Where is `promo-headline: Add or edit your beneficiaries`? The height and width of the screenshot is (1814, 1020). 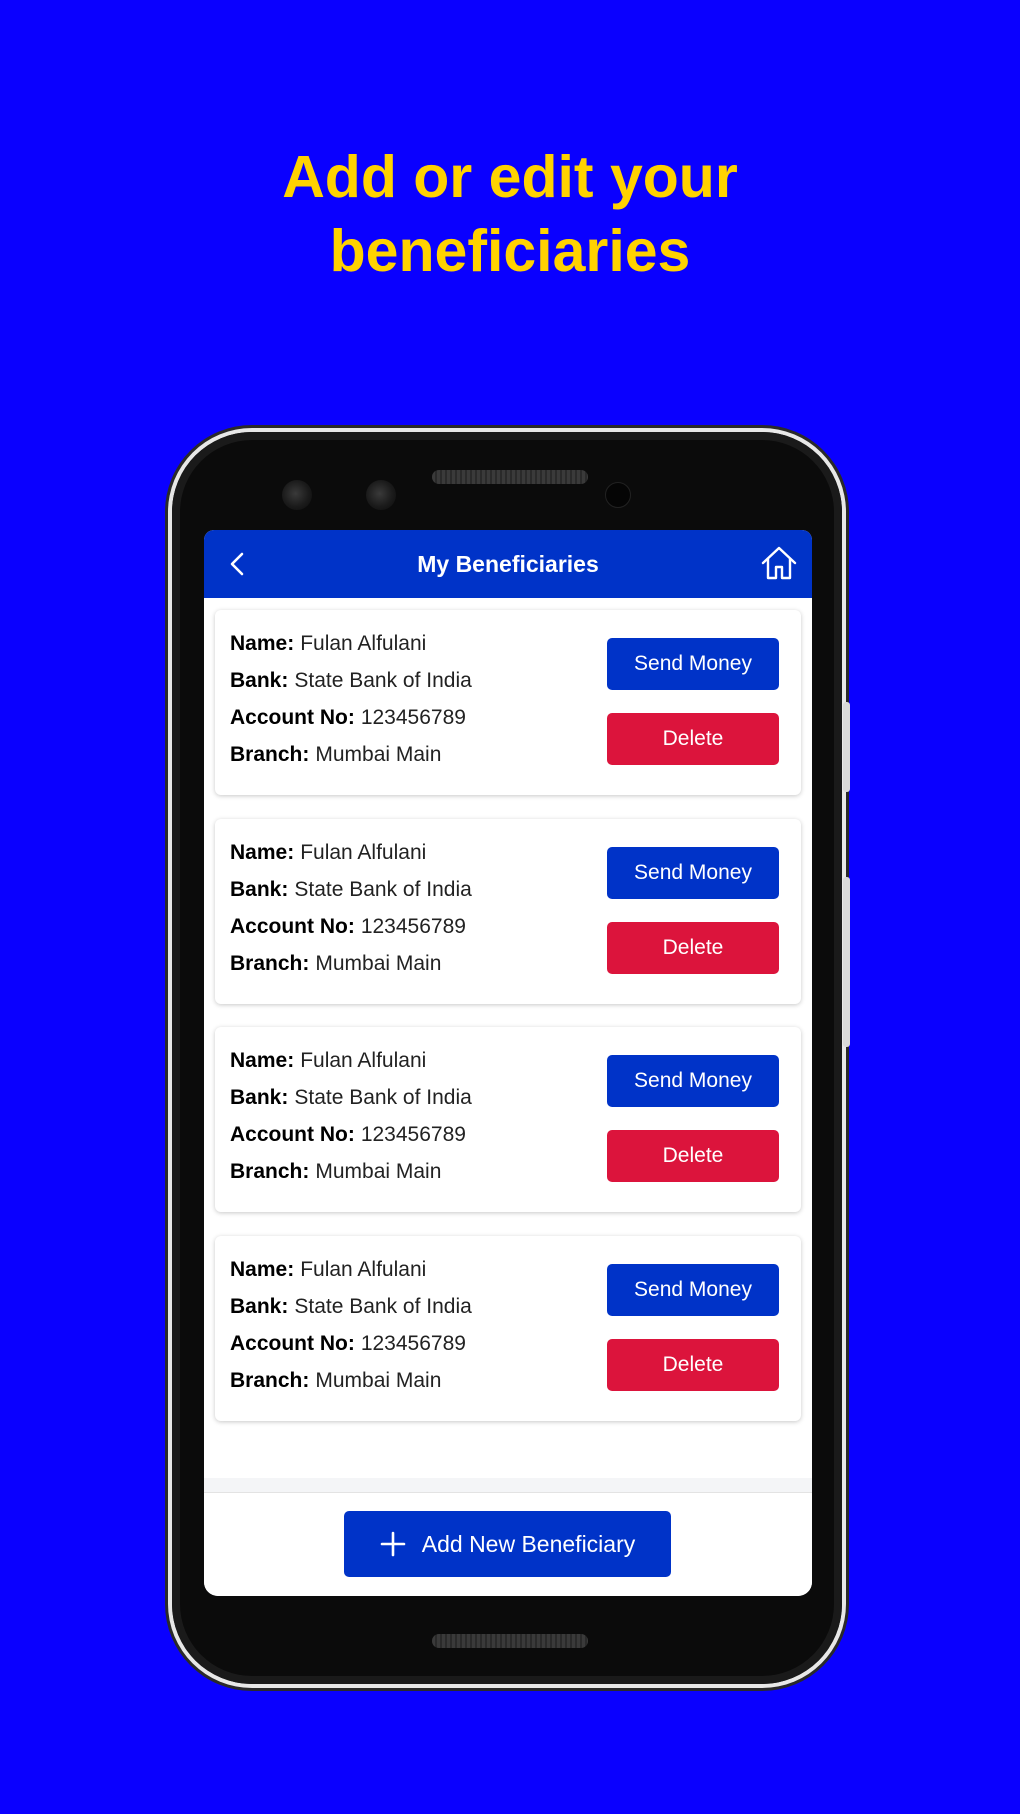
promo-headline: Add or edit your beneficiaries is located at coordinates (510, 214).